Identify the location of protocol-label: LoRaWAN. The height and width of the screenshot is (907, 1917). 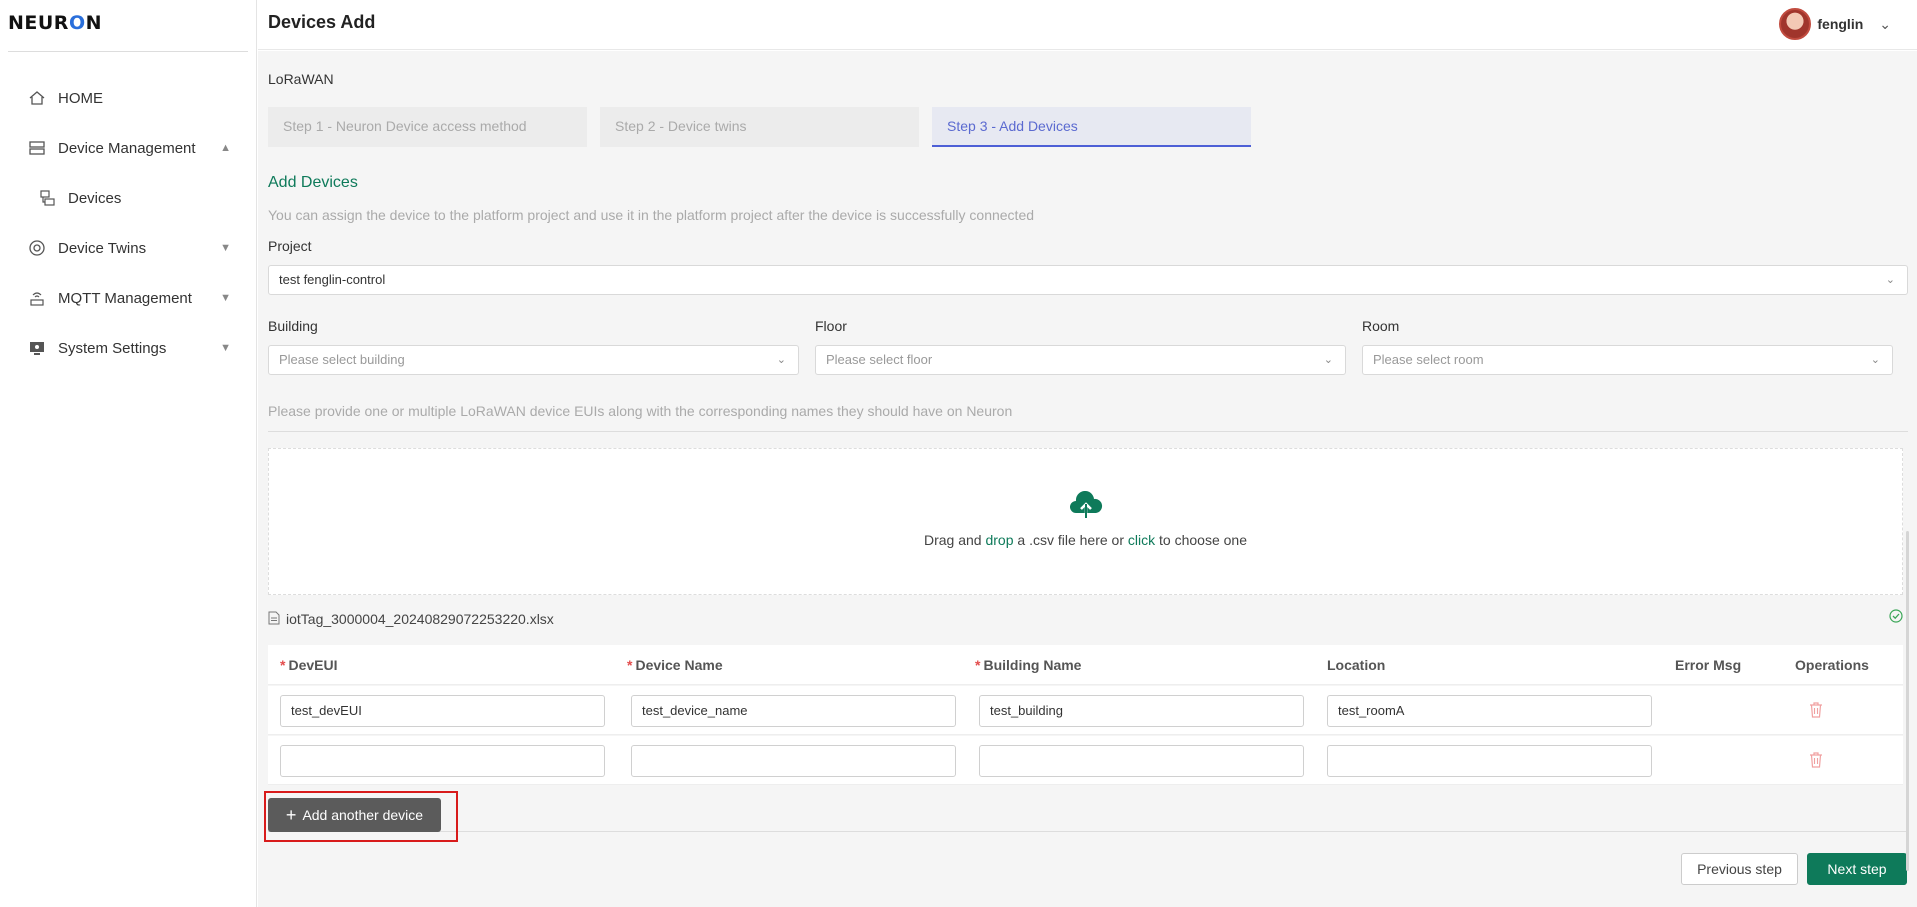
(301, 79).